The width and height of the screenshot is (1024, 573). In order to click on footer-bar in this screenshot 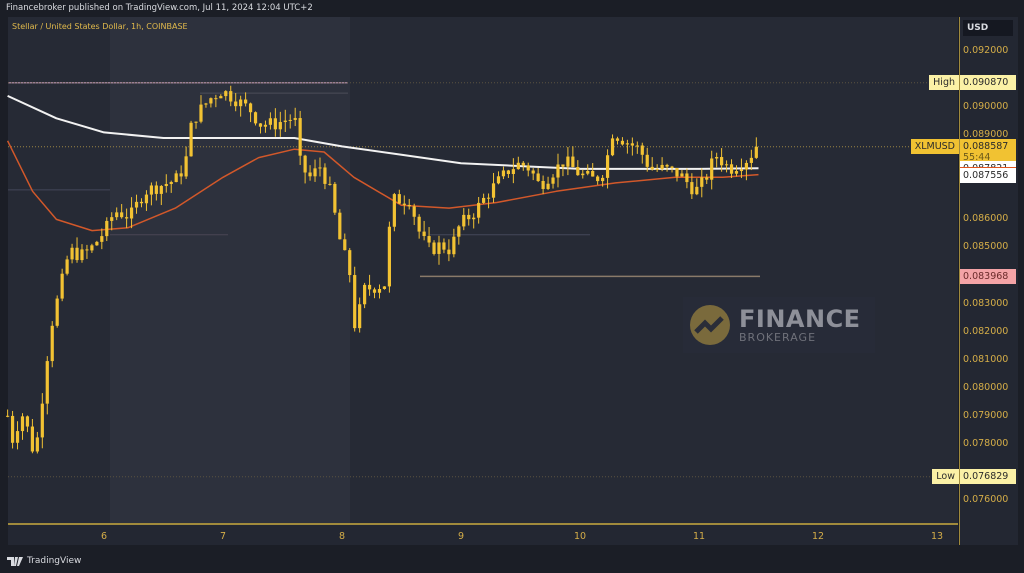, I will do `click(512, 559)`.